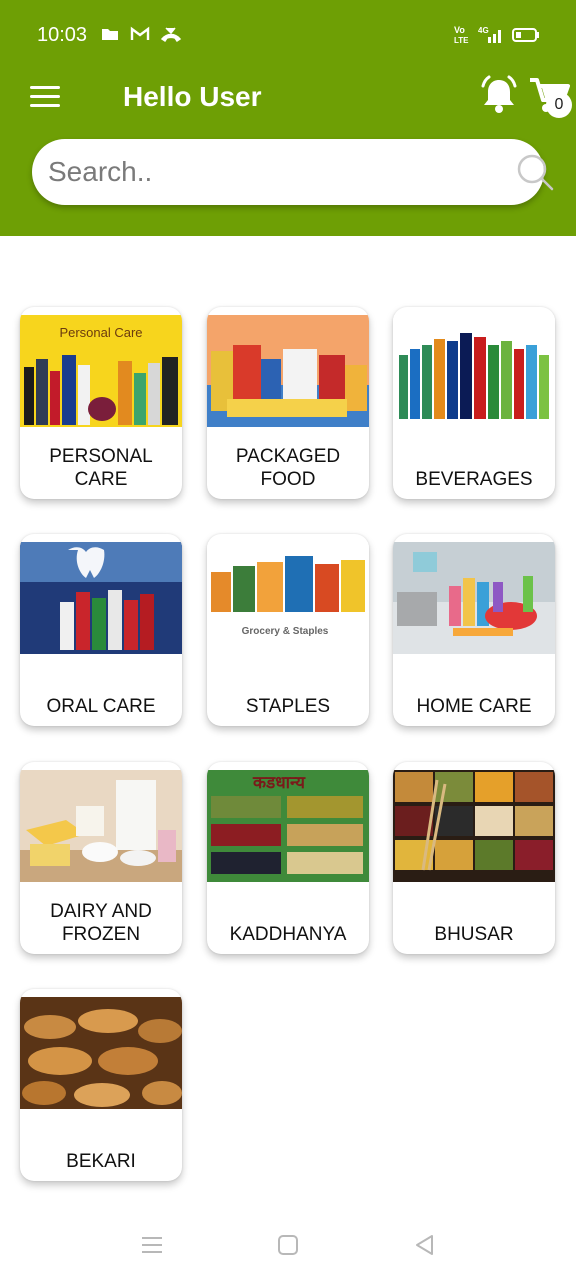 This screenshot has width=576, height=1280. What do you see at coordinates (101, 1053) in the screenshot?
I see `bekari-image` at bounding box center [101, 1053].